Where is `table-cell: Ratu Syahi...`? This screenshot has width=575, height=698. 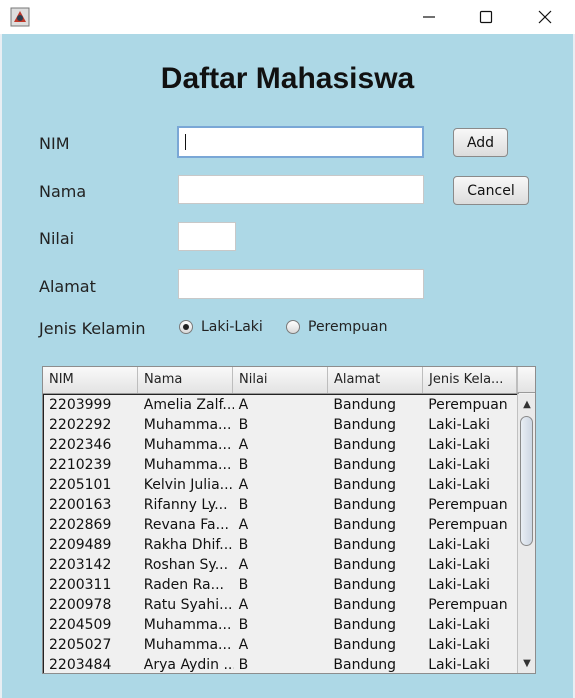
table-cell: Ratu Syahi... is located at coordinates (188, 605).